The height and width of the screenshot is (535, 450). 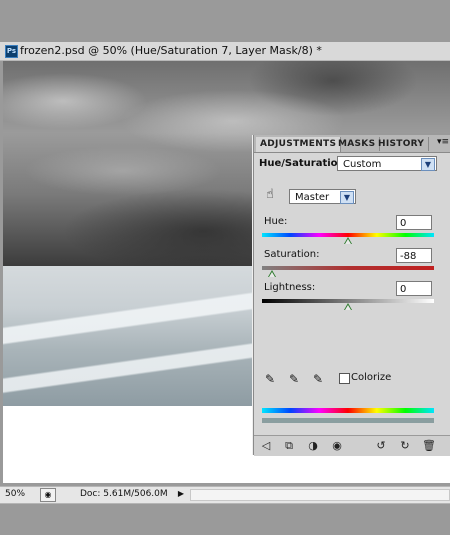 What do you see at coordinates (181, 494) in the screenshot?
I see `status-menu-arrow-icon: ▶` at bounding box center [181, 494].